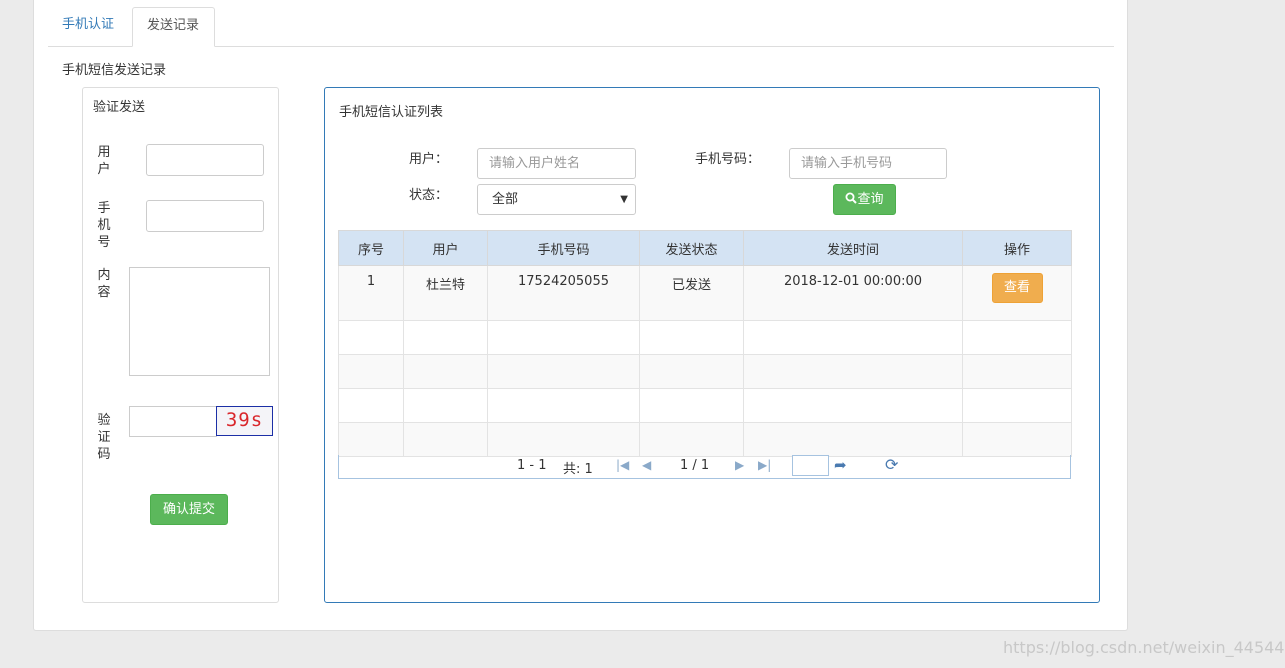 Image resolution: width=1285 pixels, height=668 pixels. What do you see at coordinates (853, 293) in the screenshot?
I see `cell-time: 2018-12-01 00:00:00` at bounding box center [853, 293].